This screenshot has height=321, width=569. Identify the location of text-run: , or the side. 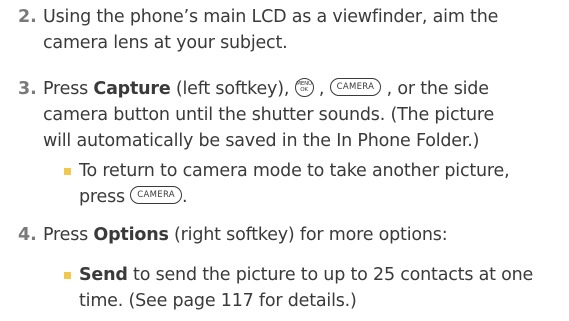
(435, 89).